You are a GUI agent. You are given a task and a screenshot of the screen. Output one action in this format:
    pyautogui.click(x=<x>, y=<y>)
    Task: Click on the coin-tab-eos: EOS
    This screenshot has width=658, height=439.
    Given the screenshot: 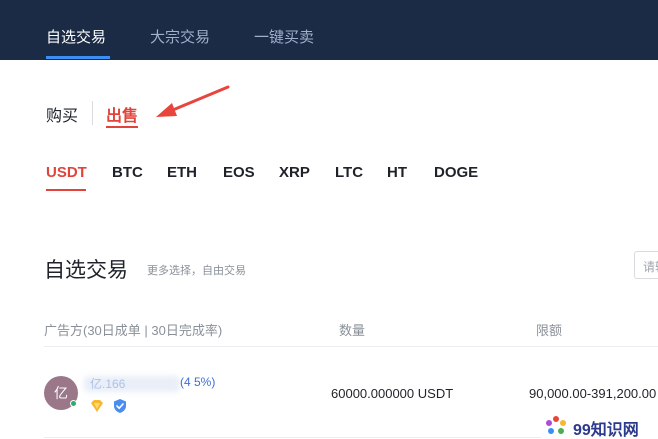 What is the action you would take?
    pyautogui.click(x=239, y=172)
    